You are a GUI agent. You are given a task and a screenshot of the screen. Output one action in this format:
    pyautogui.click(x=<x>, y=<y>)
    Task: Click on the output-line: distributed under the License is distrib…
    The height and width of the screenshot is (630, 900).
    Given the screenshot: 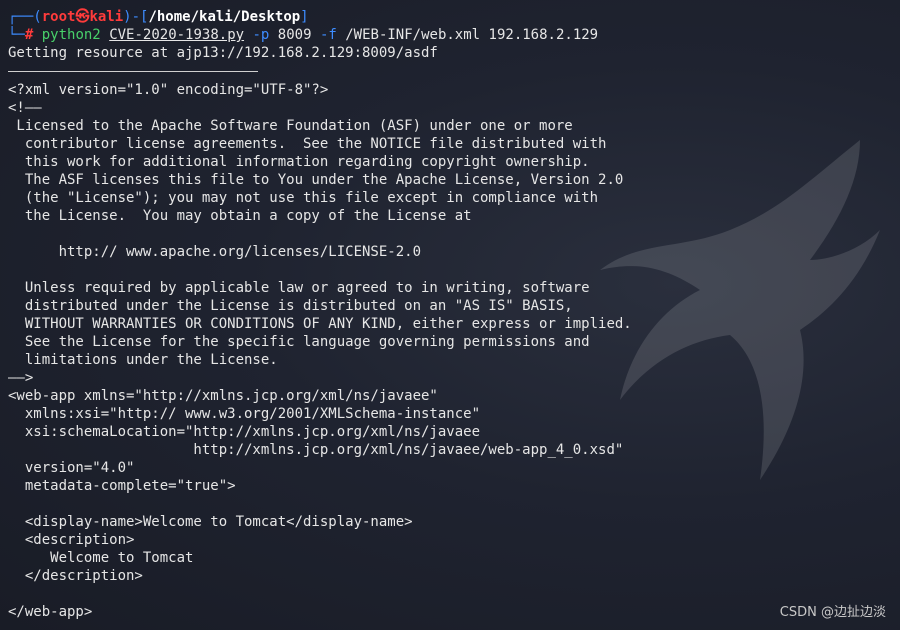 What is the action you would take?
    pyautogui.click(x=290, y=306)
    